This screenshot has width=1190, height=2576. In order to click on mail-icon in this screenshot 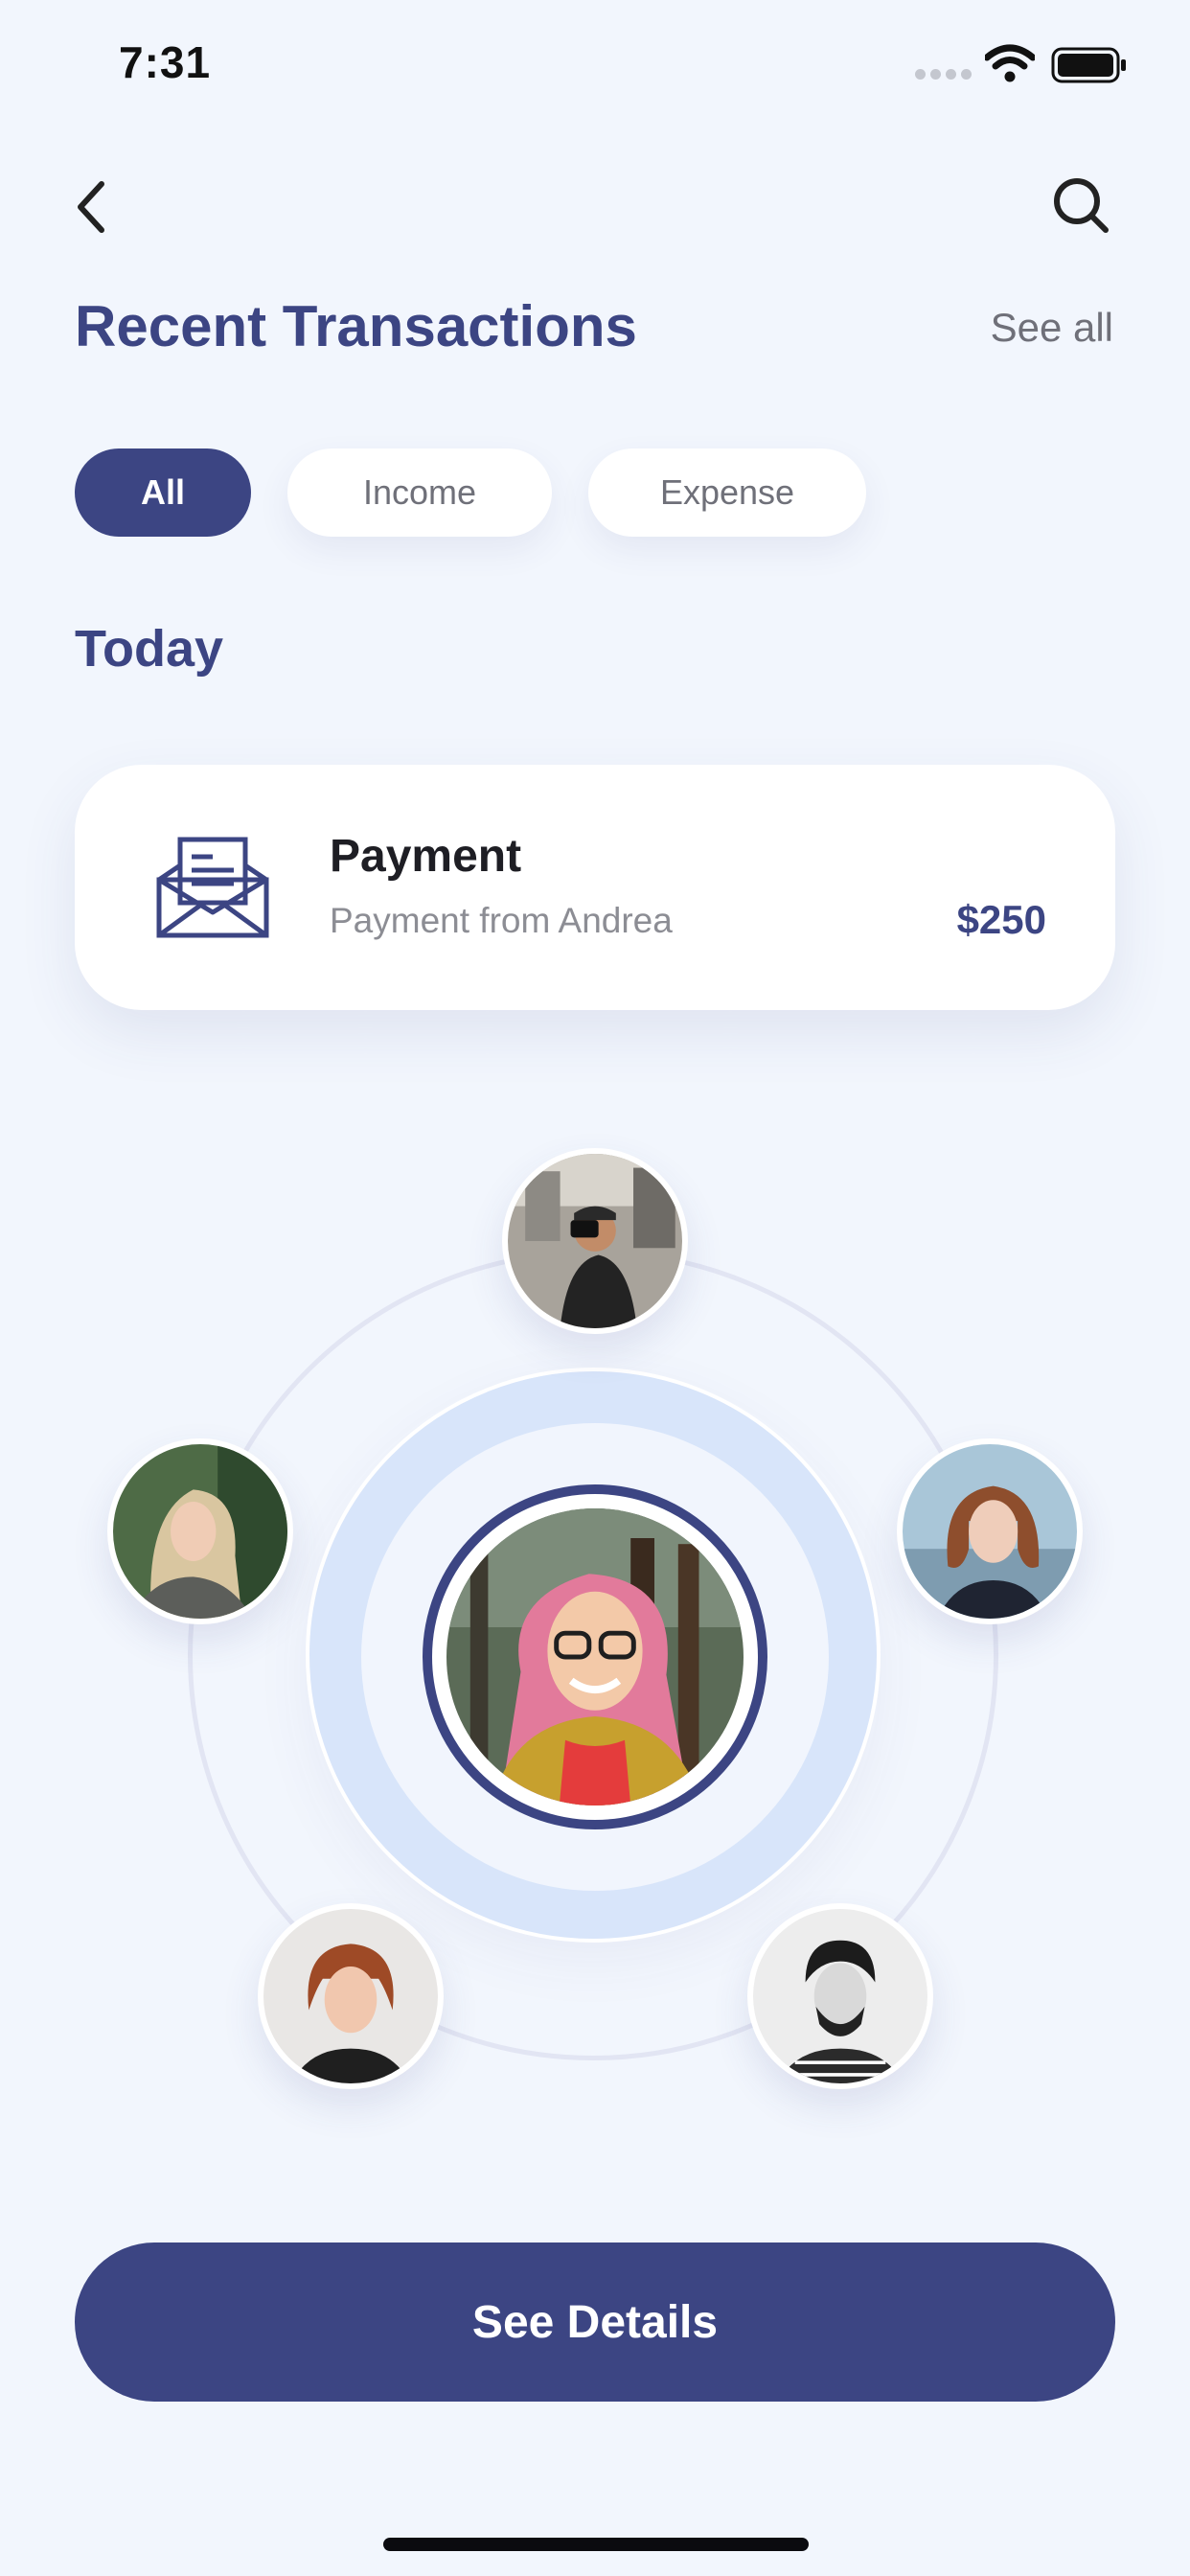, I will do `click(213, 888)`.